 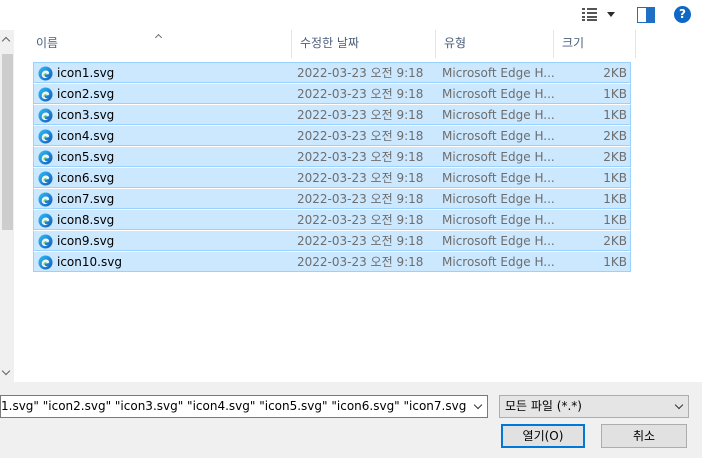 I want to click on preview-pane-icon, so click(x=646, y=15).